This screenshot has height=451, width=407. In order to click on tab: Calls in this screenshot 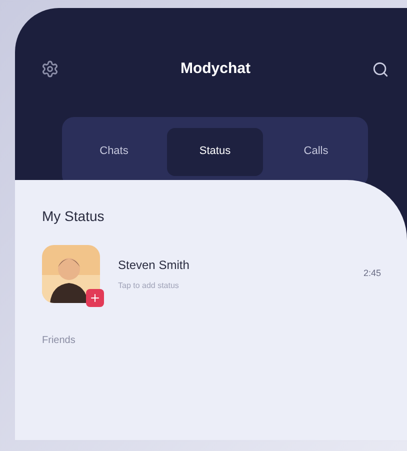, I will do `click(316, 152)`.